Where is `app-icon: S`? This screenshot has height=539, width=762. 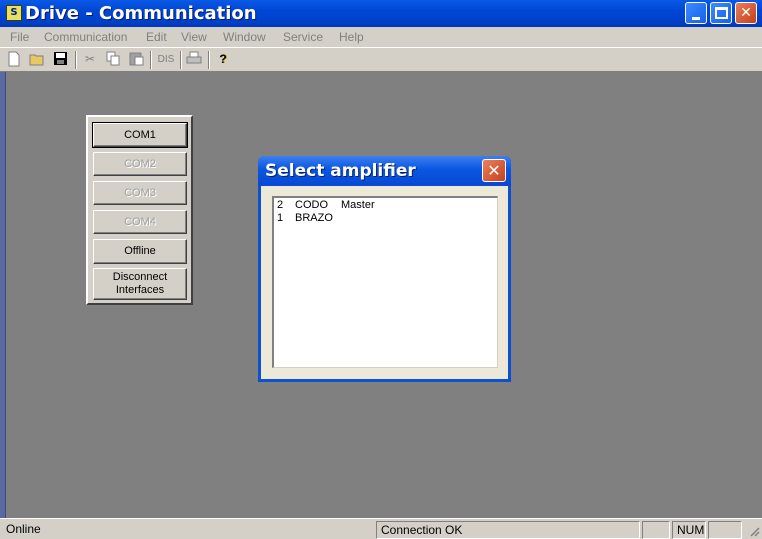
app-icon: S is located at coordinates (14, 13).